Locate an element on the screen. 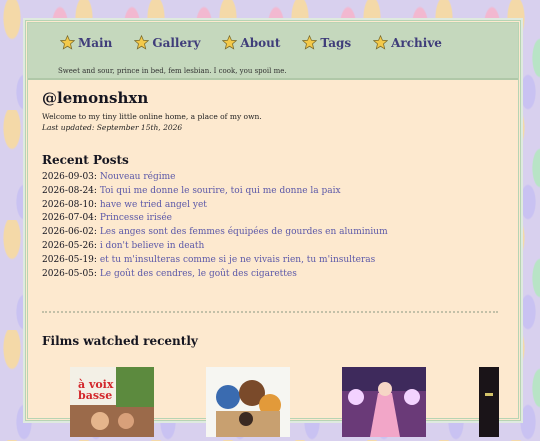 The height and width of the screenshot is (441, 540). nav-item-label: Tags is located at coordinates (336, 42).